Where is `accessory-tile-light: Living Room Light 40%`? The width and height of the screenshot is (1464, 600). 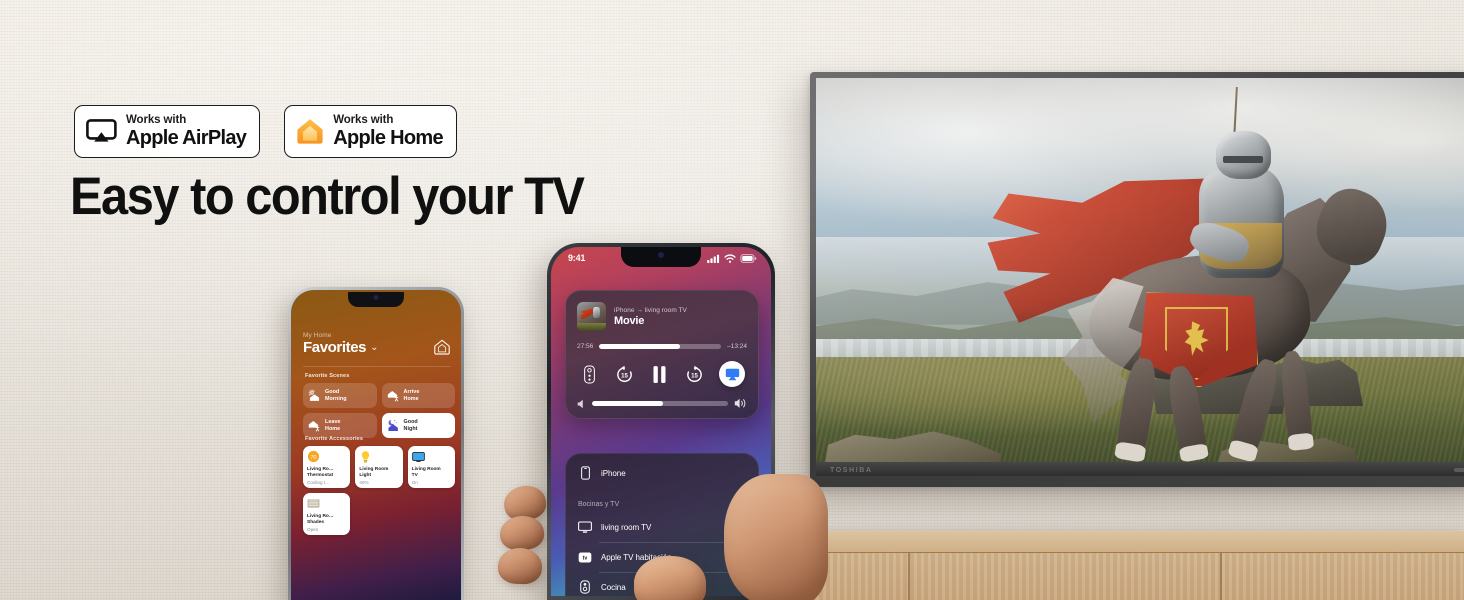
accessory-tile-light: Living Room Light 40% is located at coordinates (379, 467).